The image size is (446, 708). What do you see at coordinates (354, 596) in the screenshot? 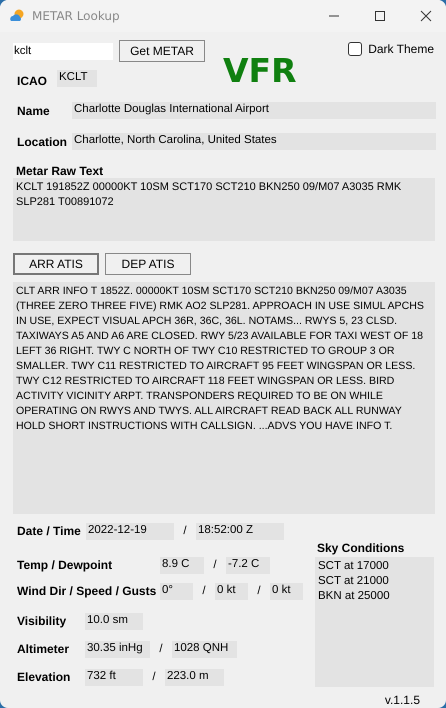
I see `sky-layer: BKN at 25000` at bounding box center [354, 596].